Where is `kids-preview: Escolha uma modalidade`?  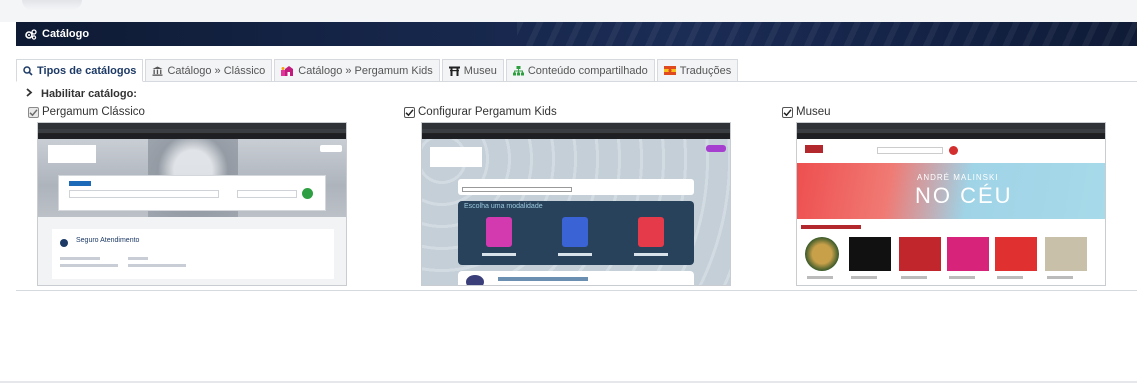 kids-preview: Escolha uma modalidade is located at coordinates (576, 204).